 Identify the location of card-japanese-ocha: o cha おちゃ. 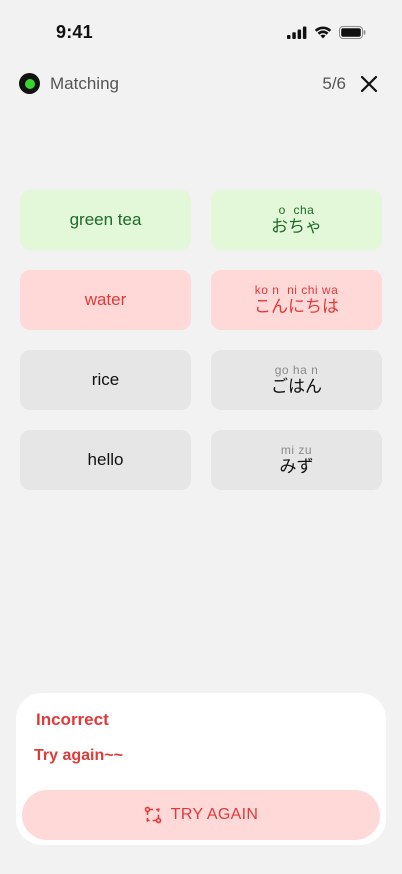
(296, 220).